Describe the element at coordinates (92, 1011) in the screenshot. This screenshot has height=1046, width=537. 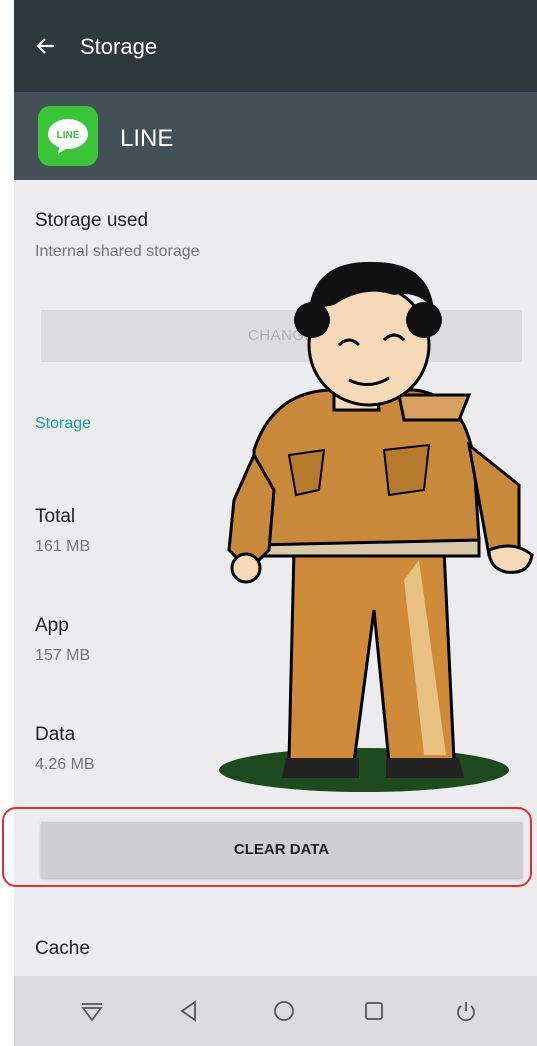
I see `chevron-down-icon` at that location.